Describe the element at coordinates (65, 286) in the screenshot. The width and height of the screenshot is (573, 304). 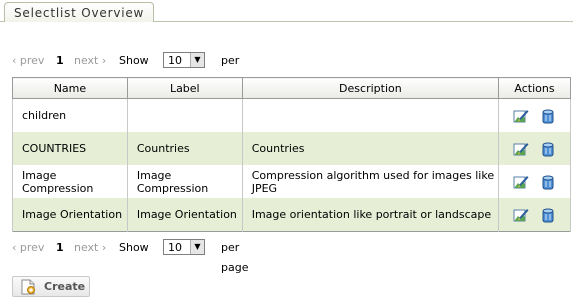
I see `create-button-label: Create` at that location.